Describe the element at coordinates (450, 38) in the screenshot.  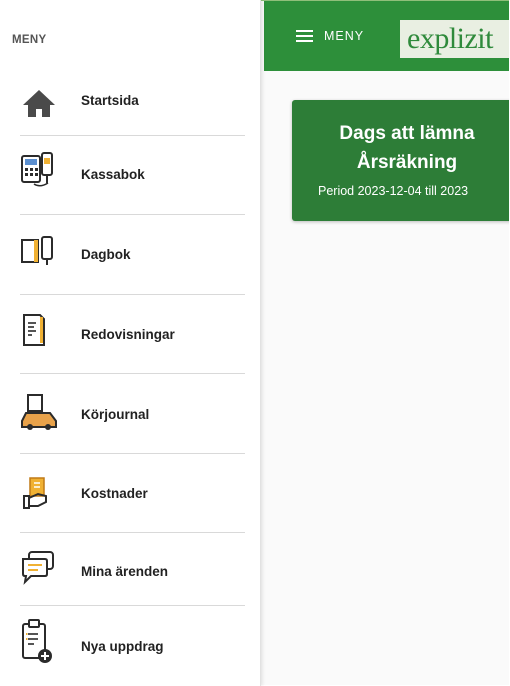
I see `logo-text: explizit` at that location.